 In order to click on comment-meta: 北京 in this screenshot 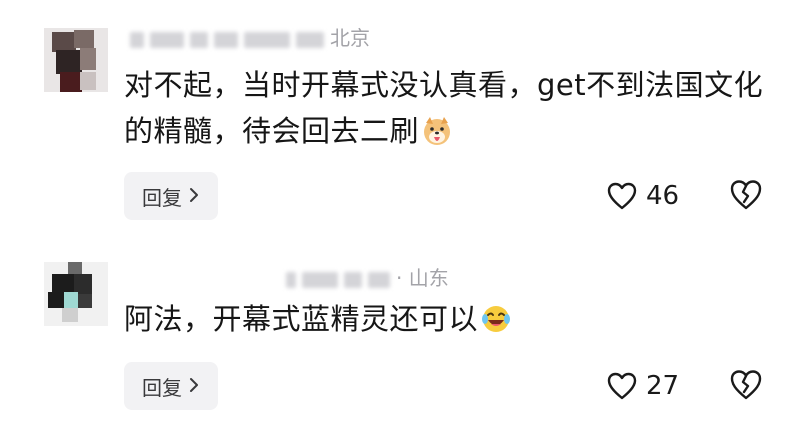, I will do `click(250, 38)`.